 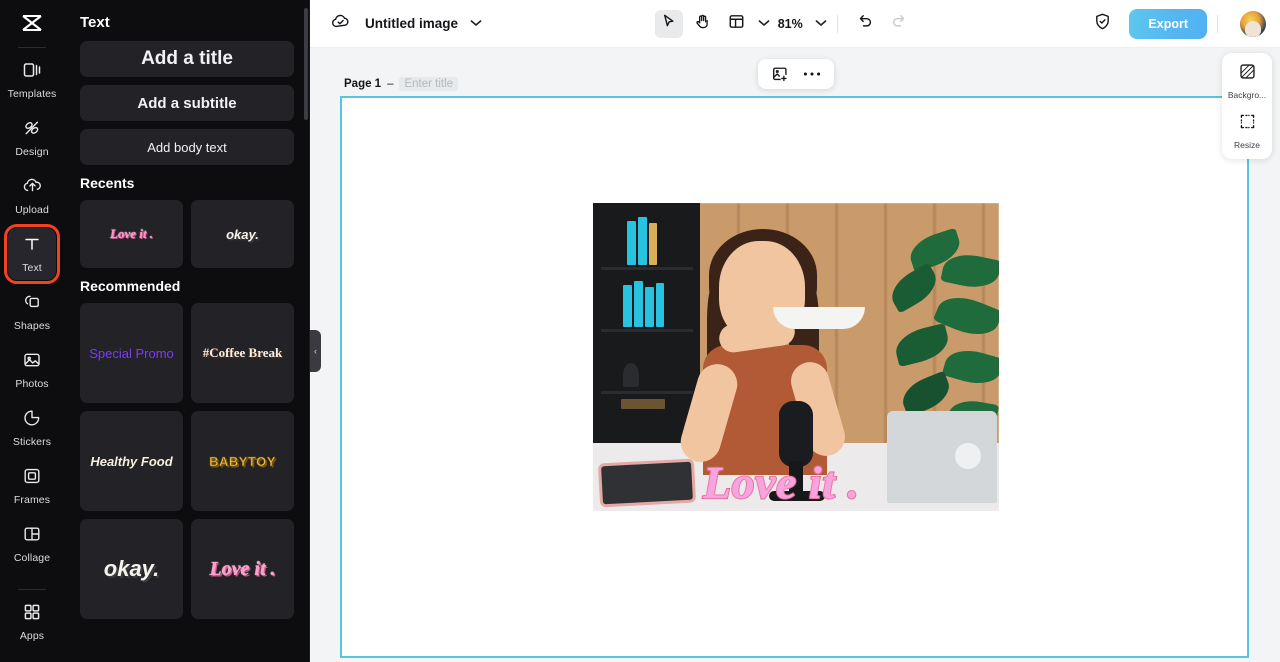 I want to click on photo-bowl, so click(x=819, y=318).